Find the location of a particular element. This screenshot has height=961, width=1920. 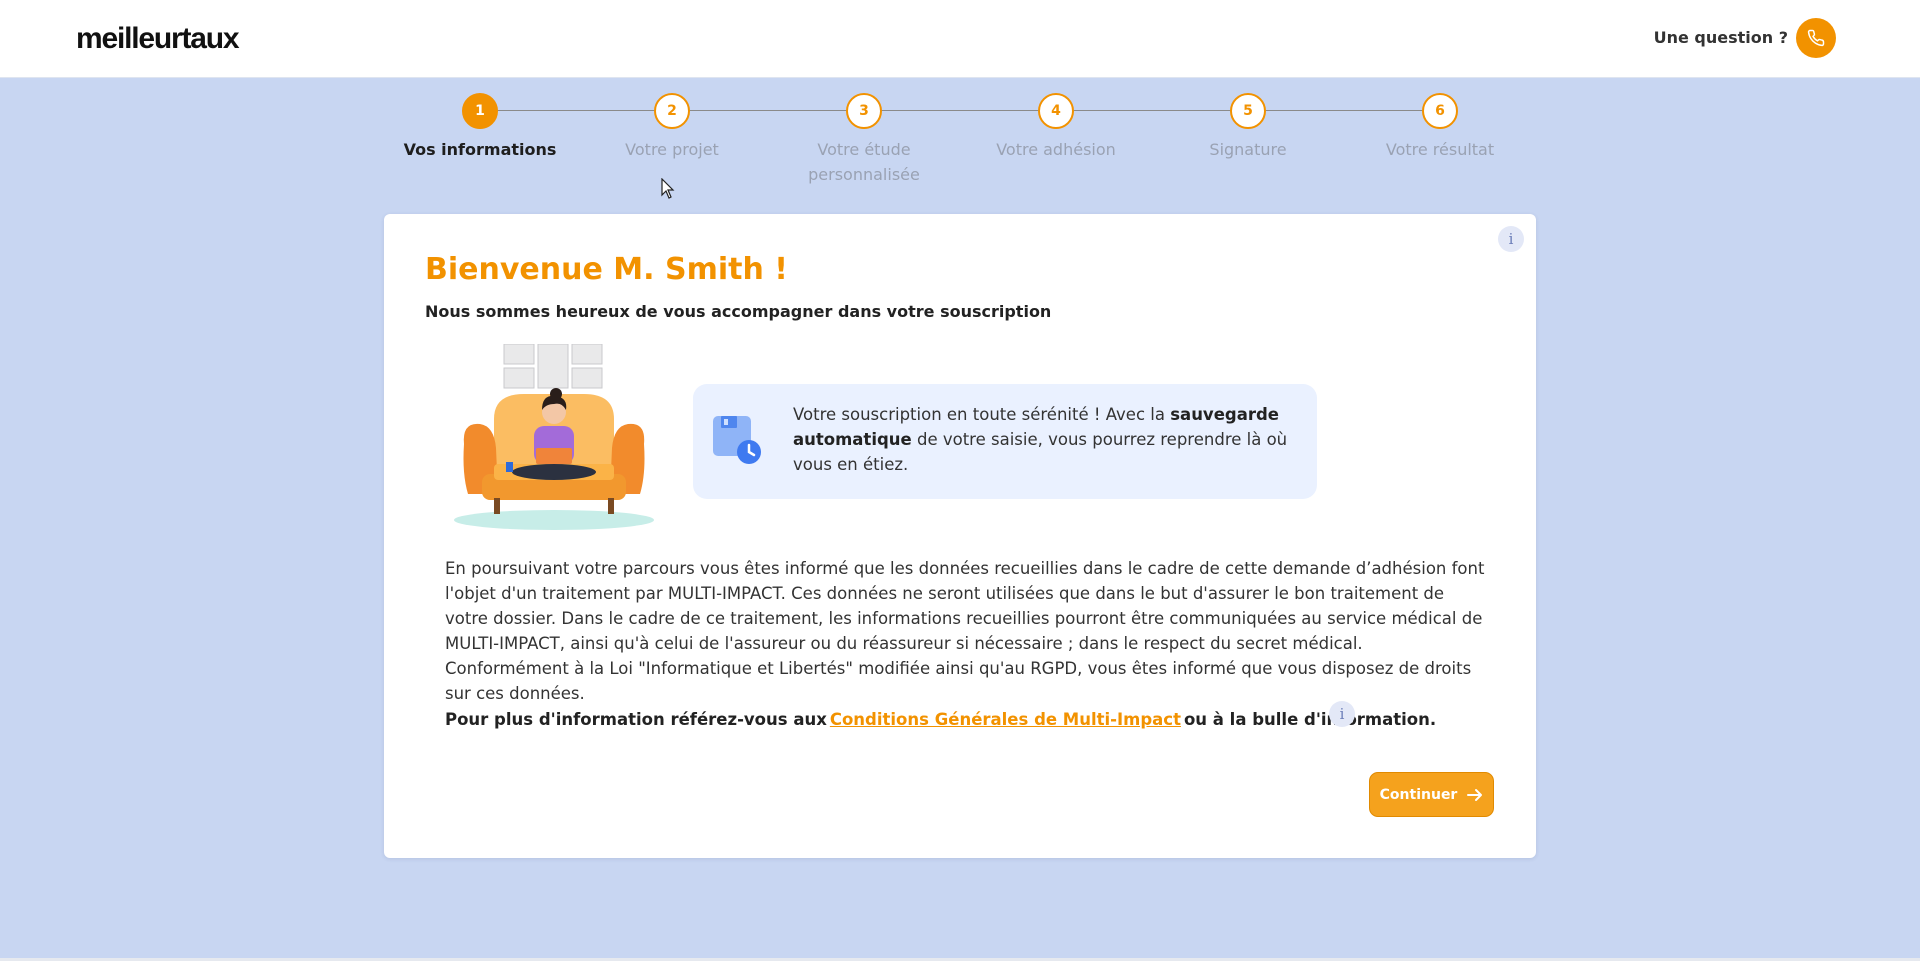

step-number: 3 is located at coordinates (864, 111).